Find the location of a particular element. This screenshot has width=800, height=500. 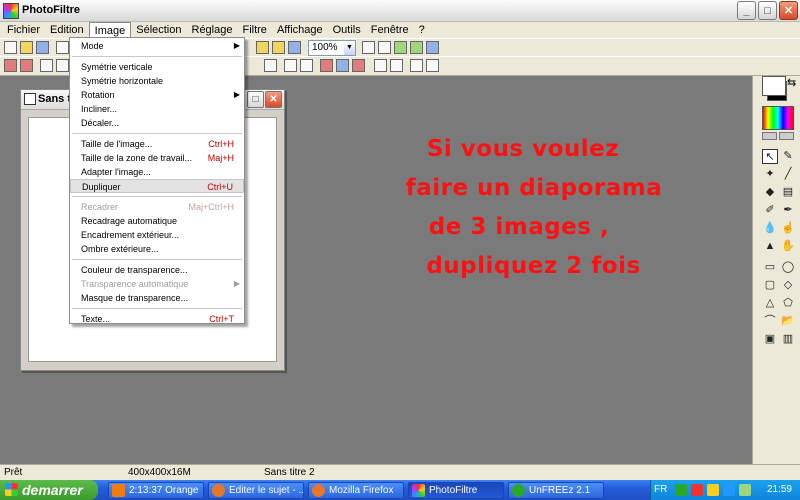

brightness-icon is located at coordinates (46, 65).